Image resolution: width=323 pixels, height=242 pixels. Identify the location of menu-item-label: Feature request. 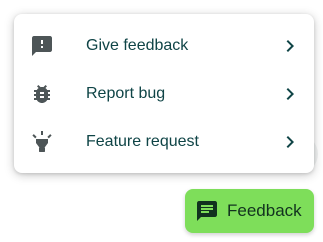
(142, 141).